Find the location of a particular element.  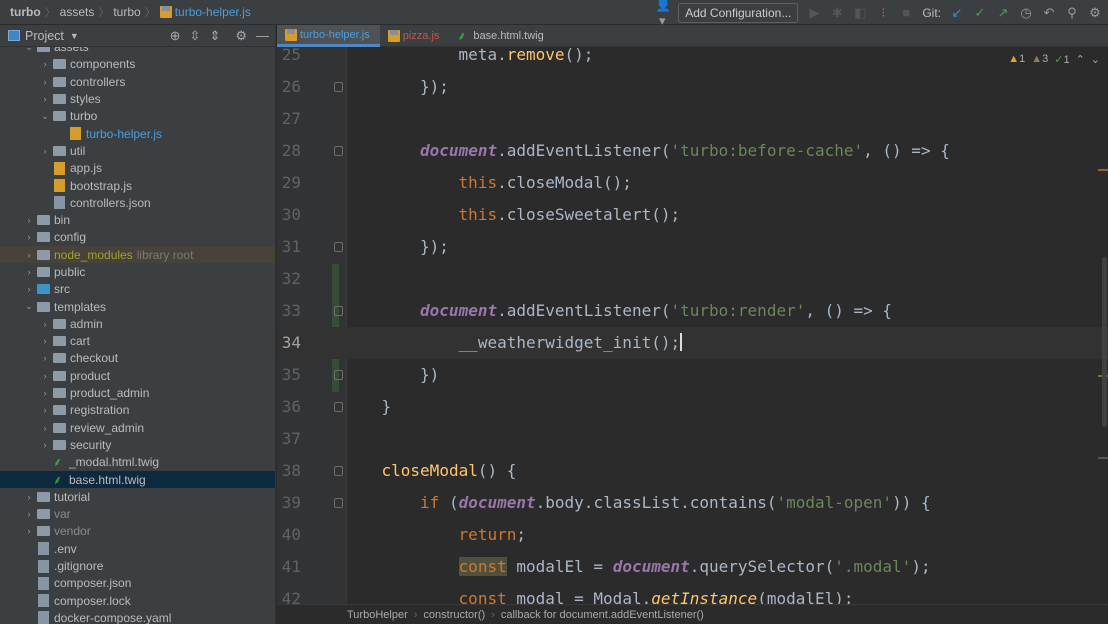

inspection-widget: ▲1 ▲3 ✓1 ⌃ ⌄ is located at coordinates (1054, 59).